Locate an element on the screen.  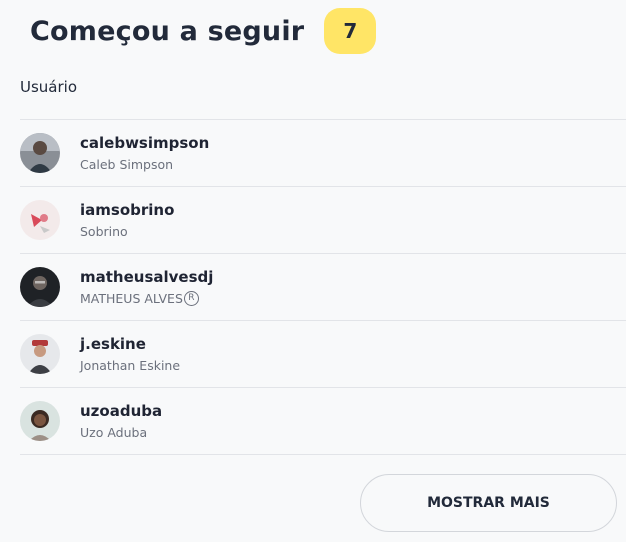
show-more-button: MOSTRAR MAIS is located at coordinates (488, 503).